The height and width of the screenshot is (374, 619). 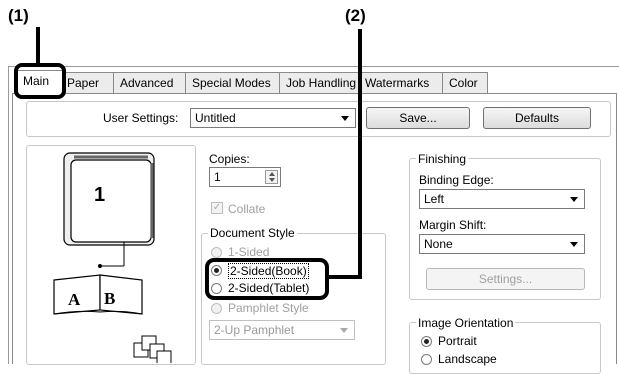 I want to click on portrait-radio, so click(x=426, y=341).